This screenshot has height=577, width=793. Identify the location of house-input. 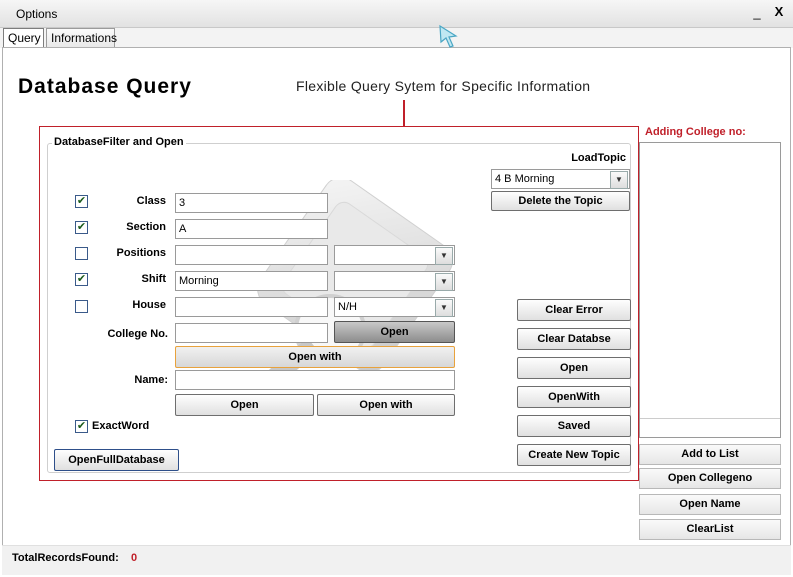
(251, 307).